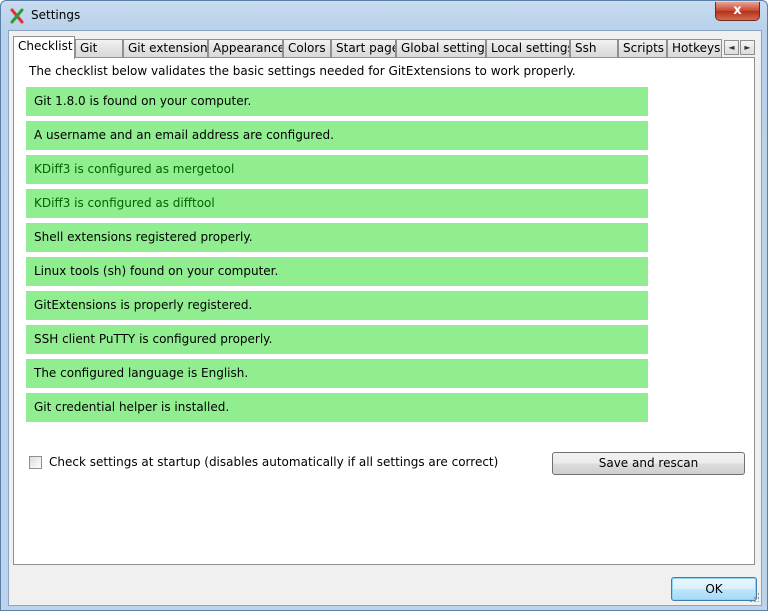 The width and height of the screenshot is (768, 611). I want to click on check-at-startup-checkbox, so click(35, 462).